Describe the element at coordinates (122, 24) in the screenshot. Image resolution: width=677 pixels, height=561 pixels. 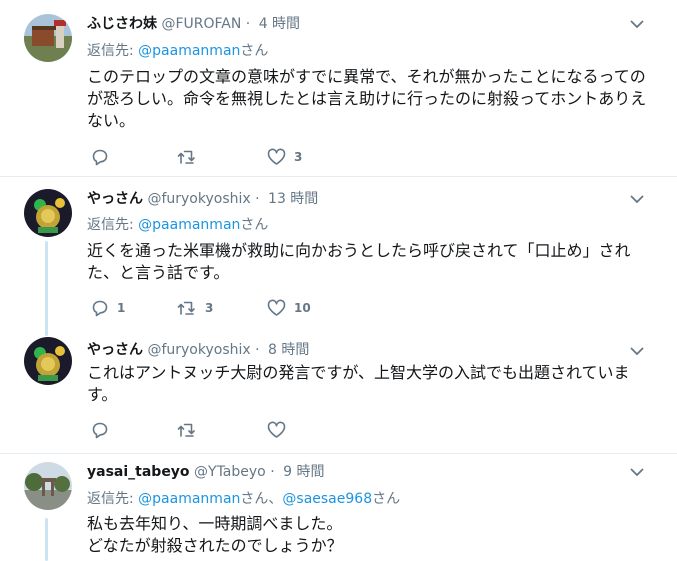
I see `display-name: ふじさわ妹` at that location.